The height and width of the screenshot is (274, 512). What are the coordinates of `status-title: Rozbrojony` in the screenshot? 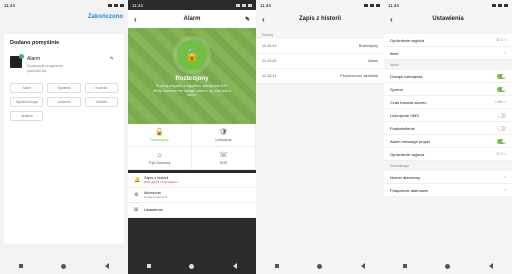 It's located at (192, 79).